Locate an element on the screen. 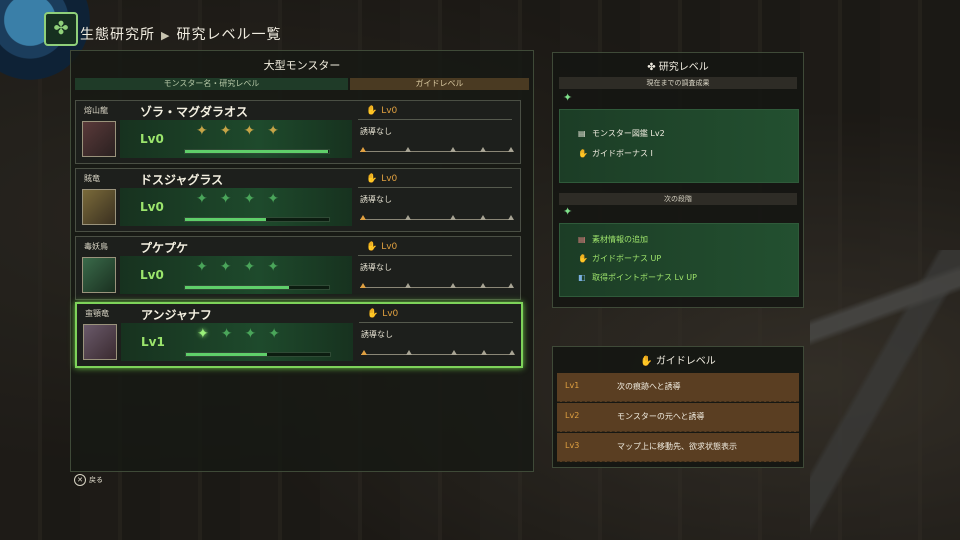  breadcrumb: 生態研究所 ▶ 研究レベル一覧 is located at coordinates (180, 34).